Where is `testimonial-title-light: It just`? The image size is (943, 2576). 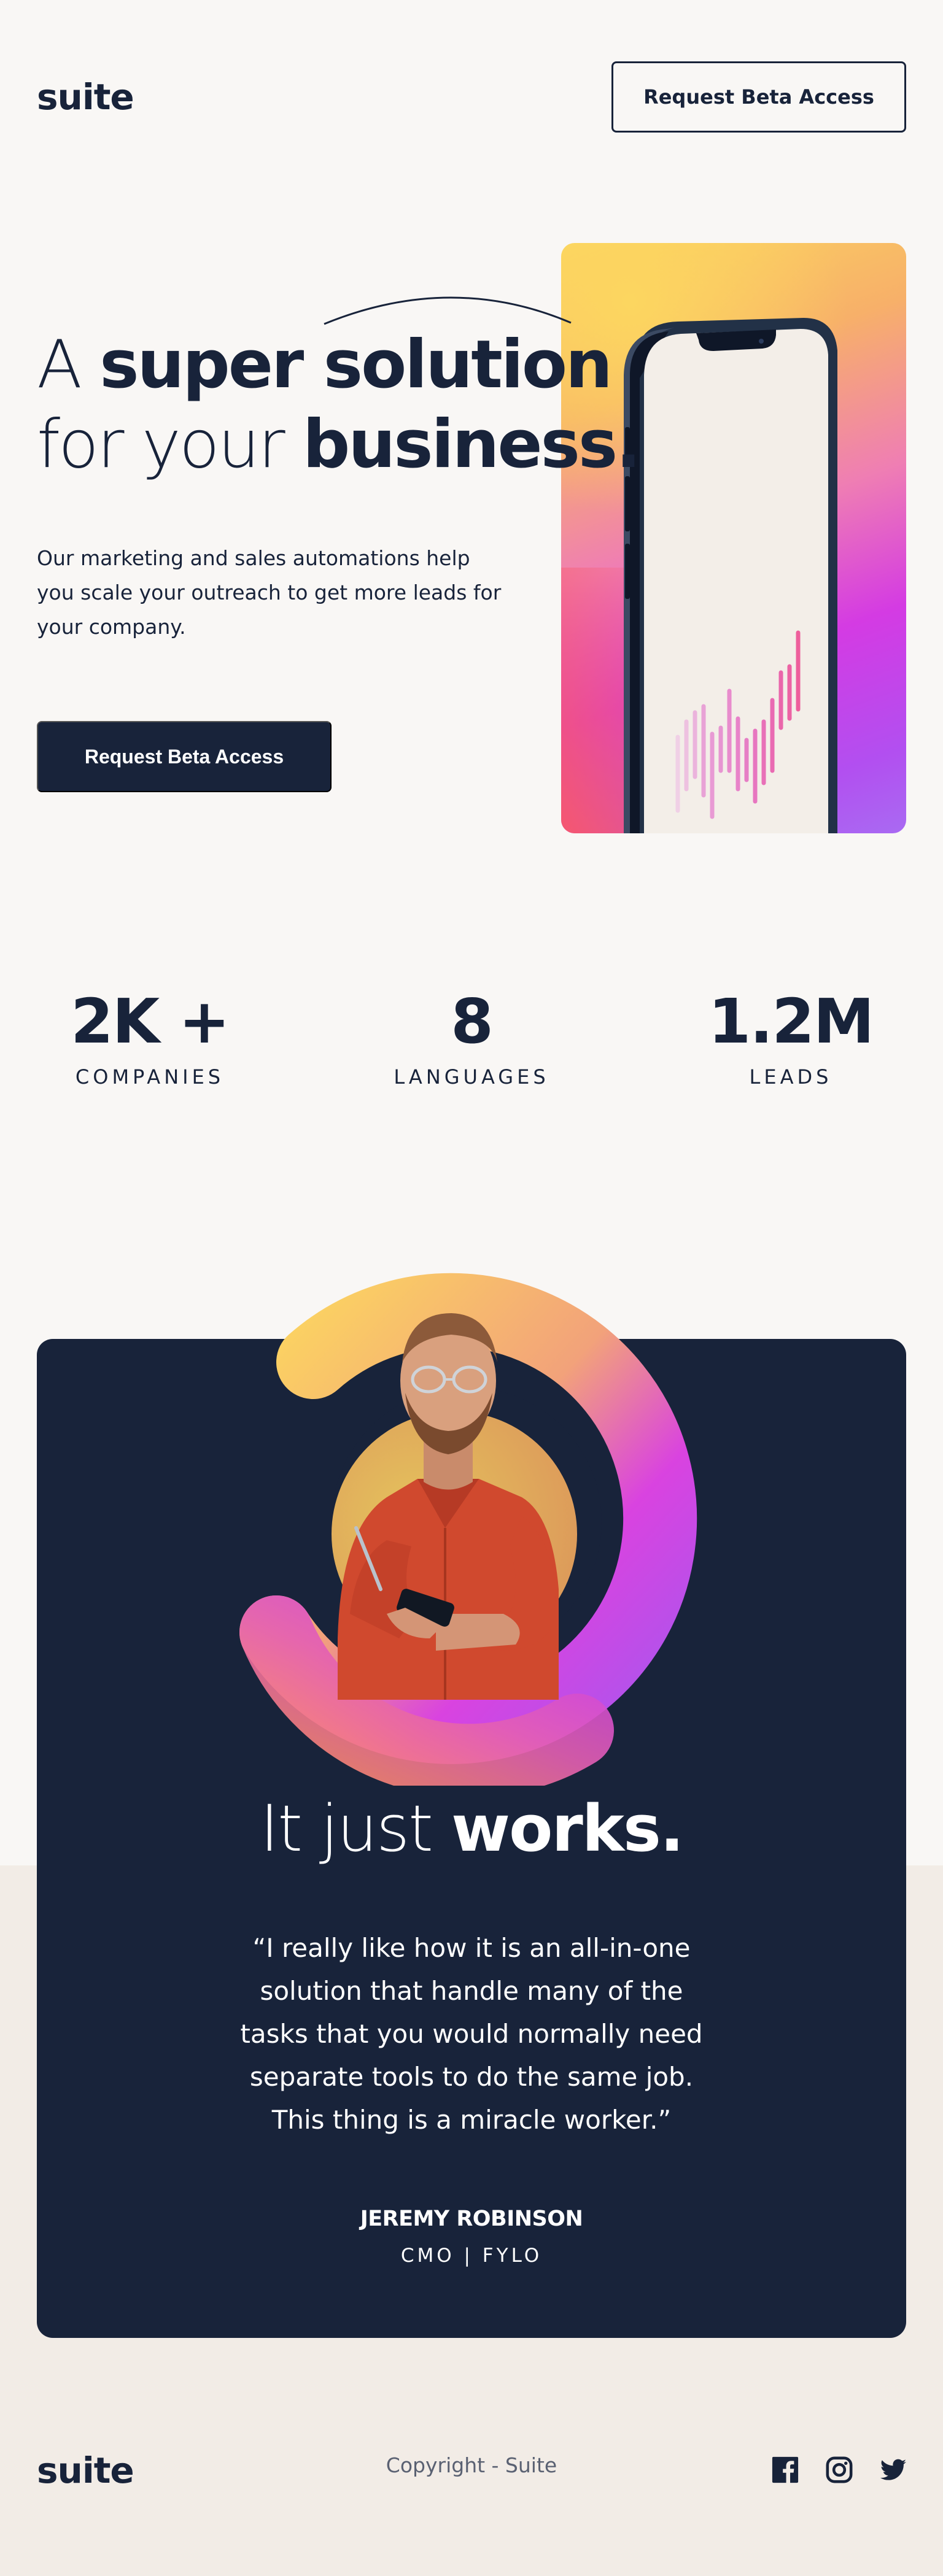
testimonial-title-light: It just is located at coordinates (355, 1828).